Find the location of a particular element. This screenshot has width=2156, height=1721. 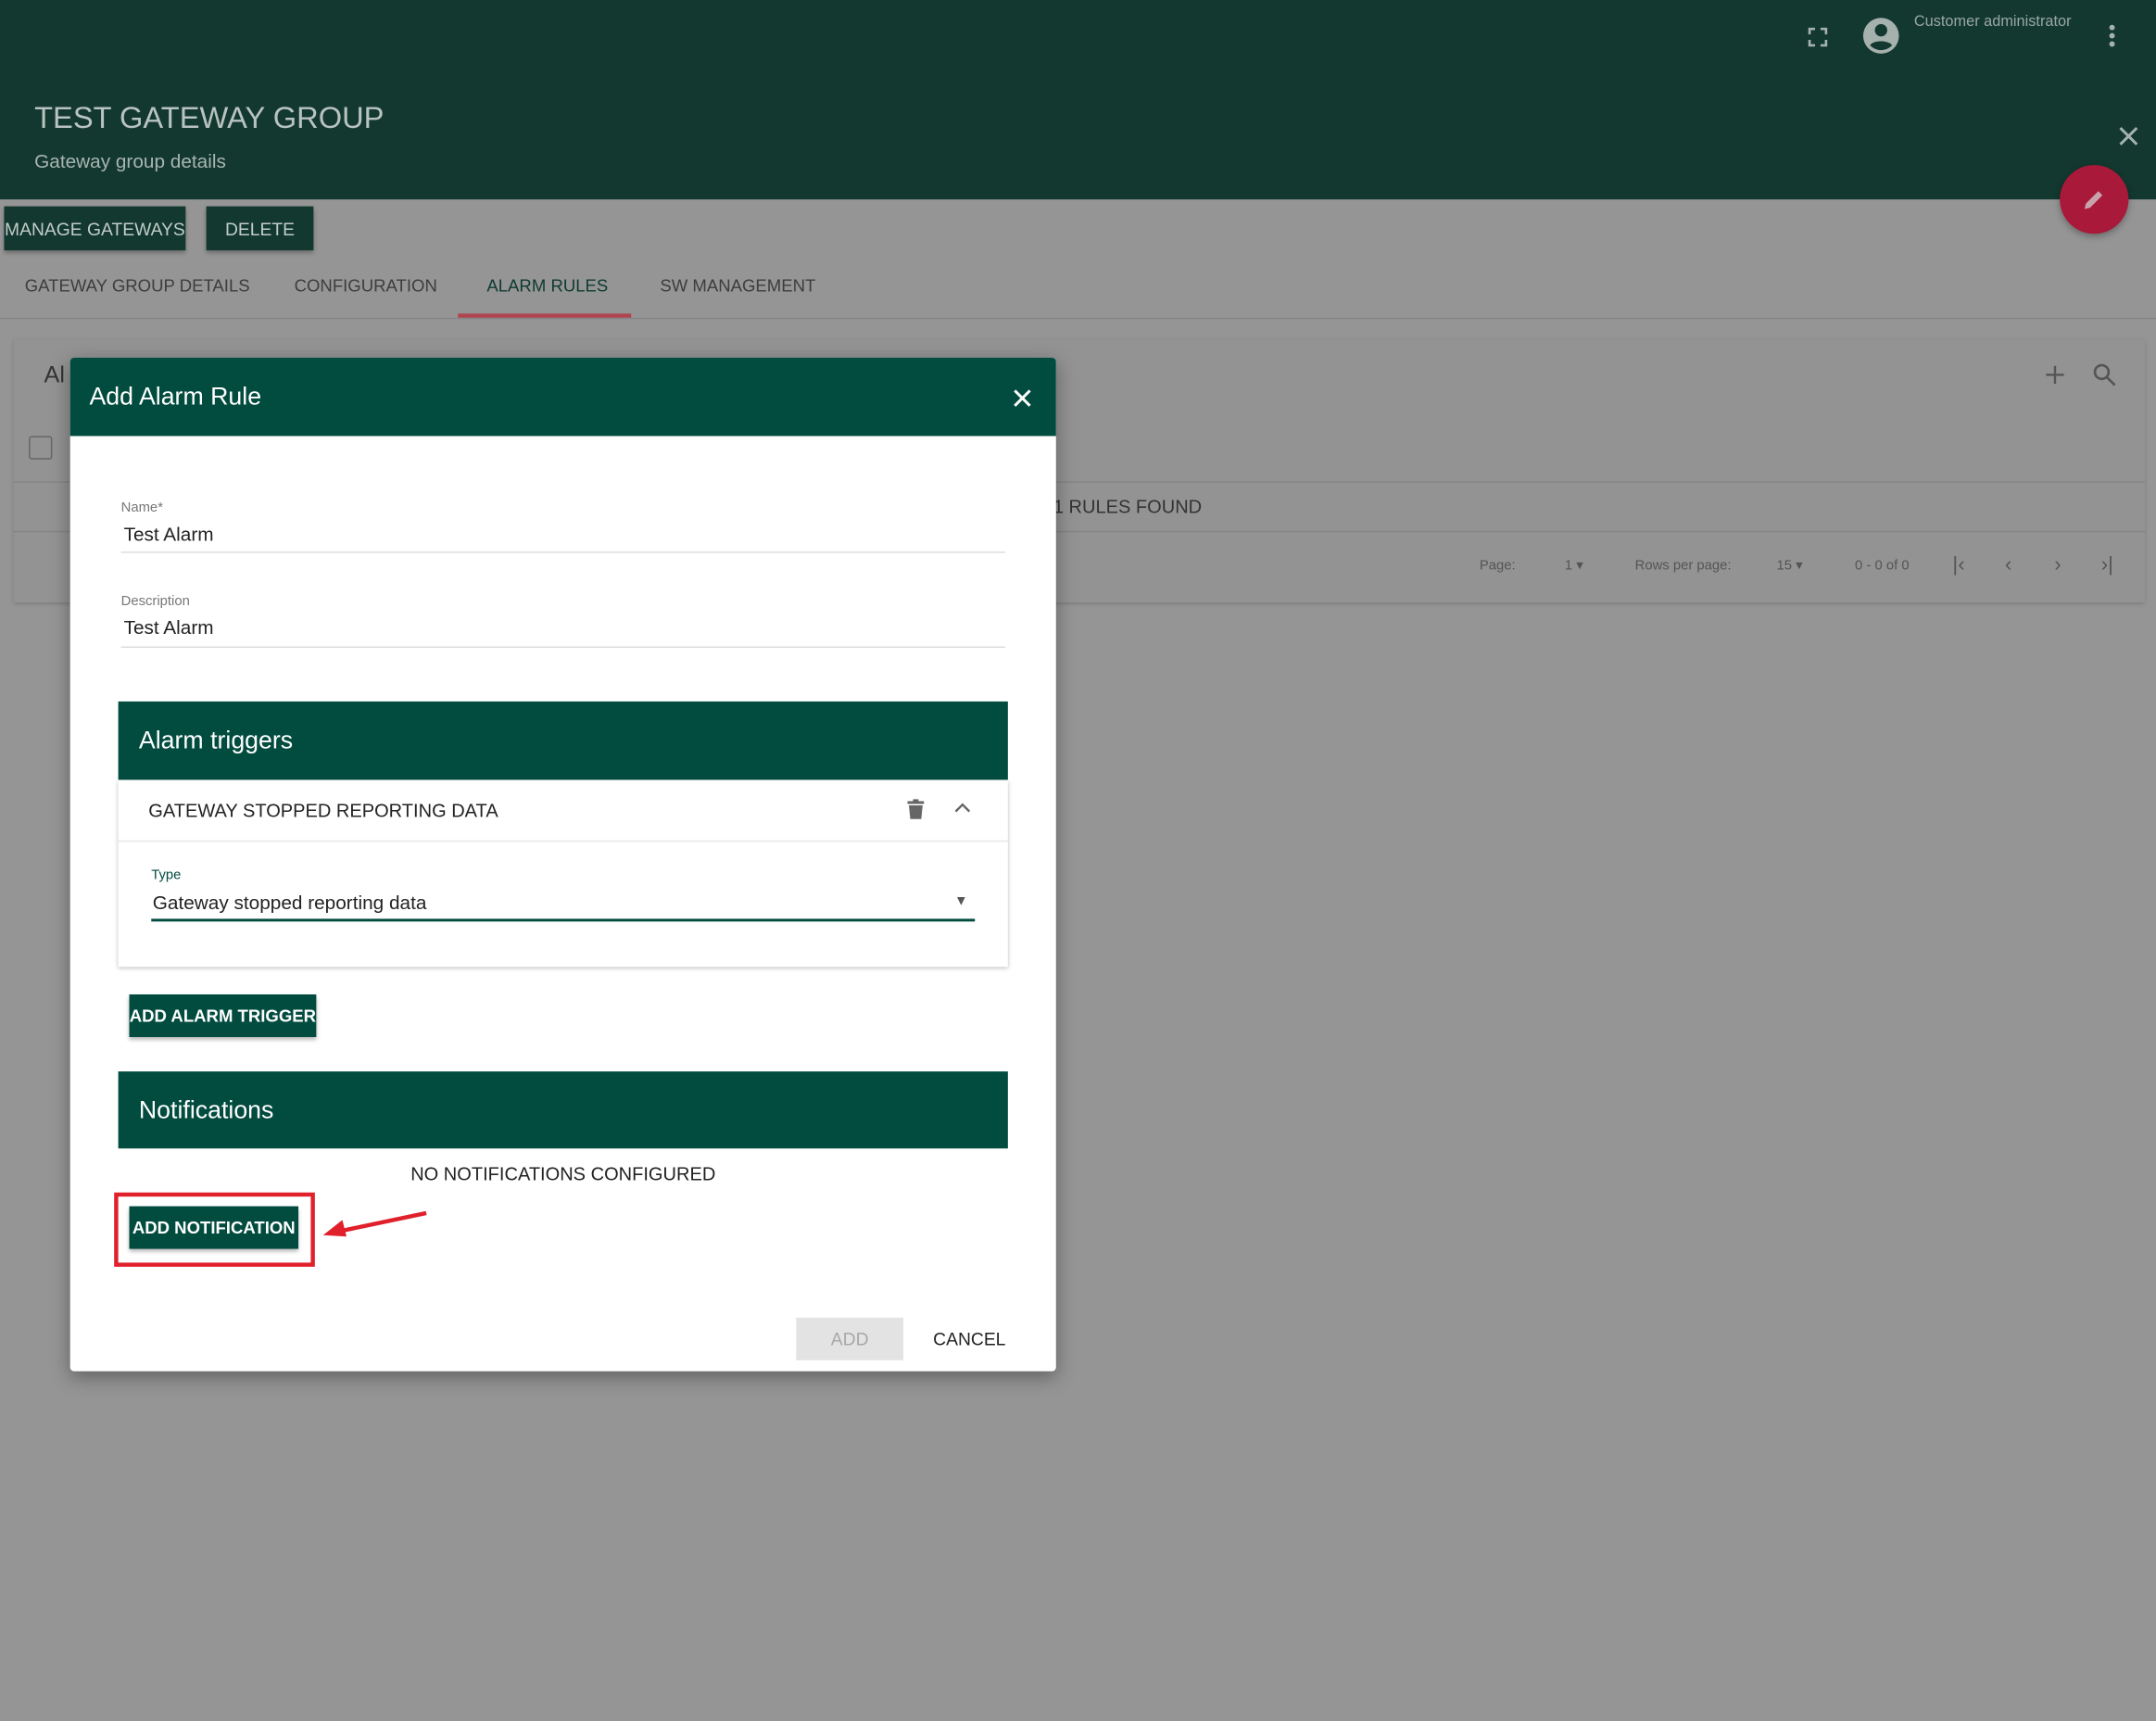

tabs-divider is located at coordinates (1078, 318).